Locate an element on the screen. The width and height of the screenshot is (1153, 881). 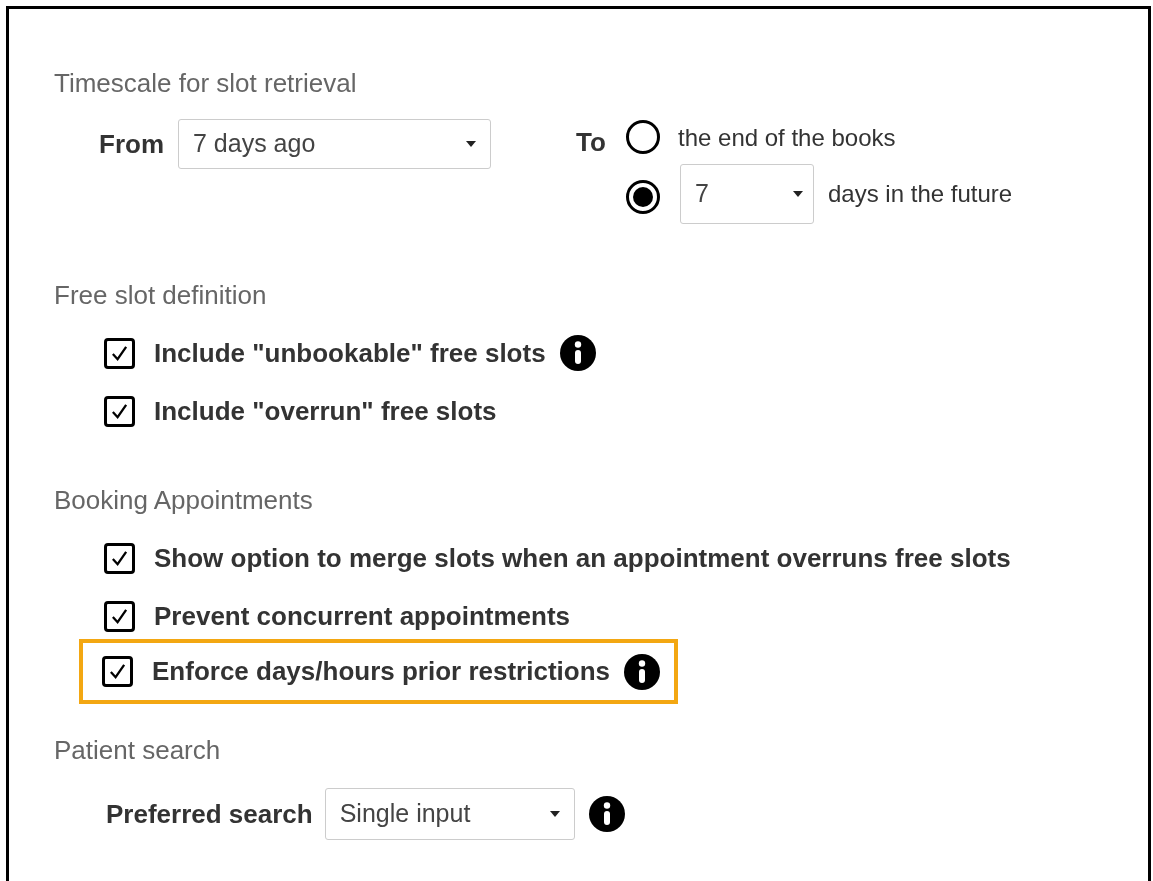
option-label: Enforce days/hours prior restrictions is located at coordinates (381, 671).